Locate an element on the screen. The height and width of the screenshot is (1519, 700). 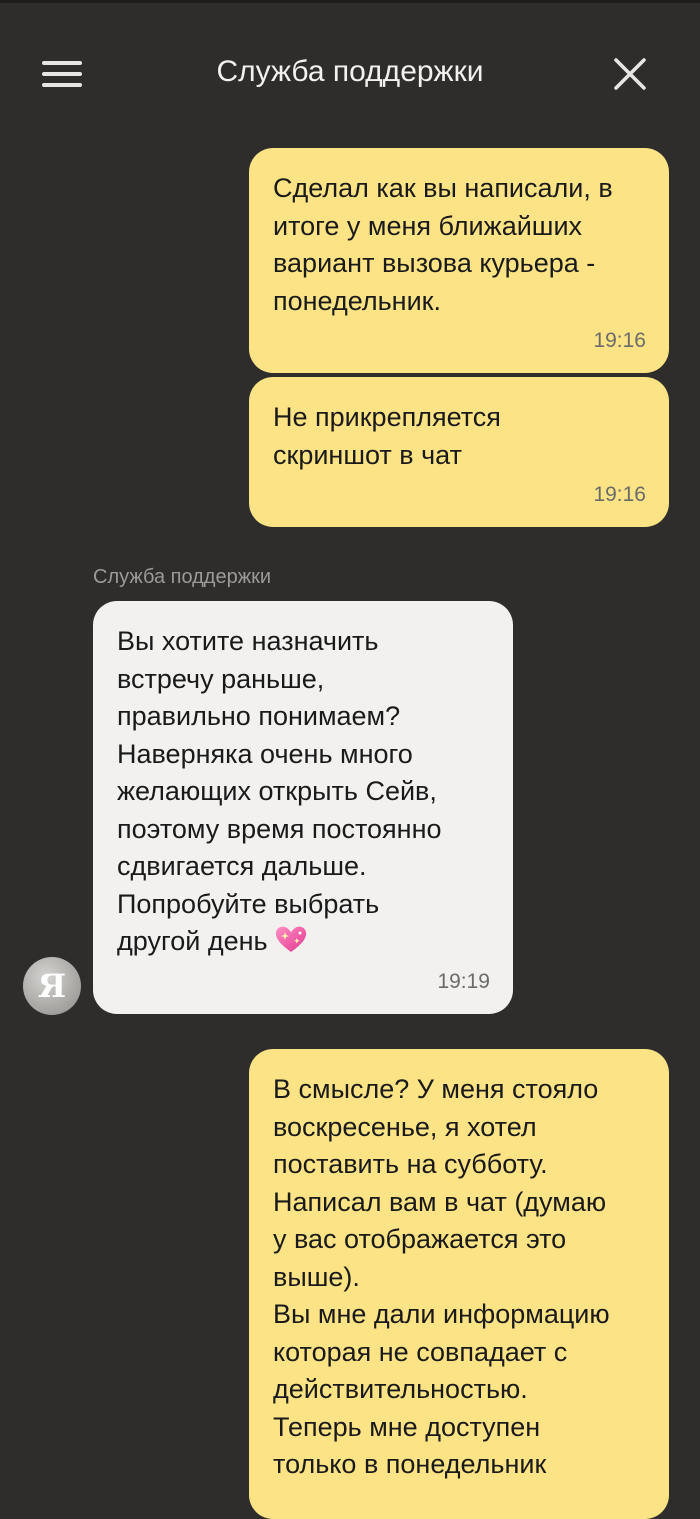
message-time: 19:19 is located at coordinates (463, 981).